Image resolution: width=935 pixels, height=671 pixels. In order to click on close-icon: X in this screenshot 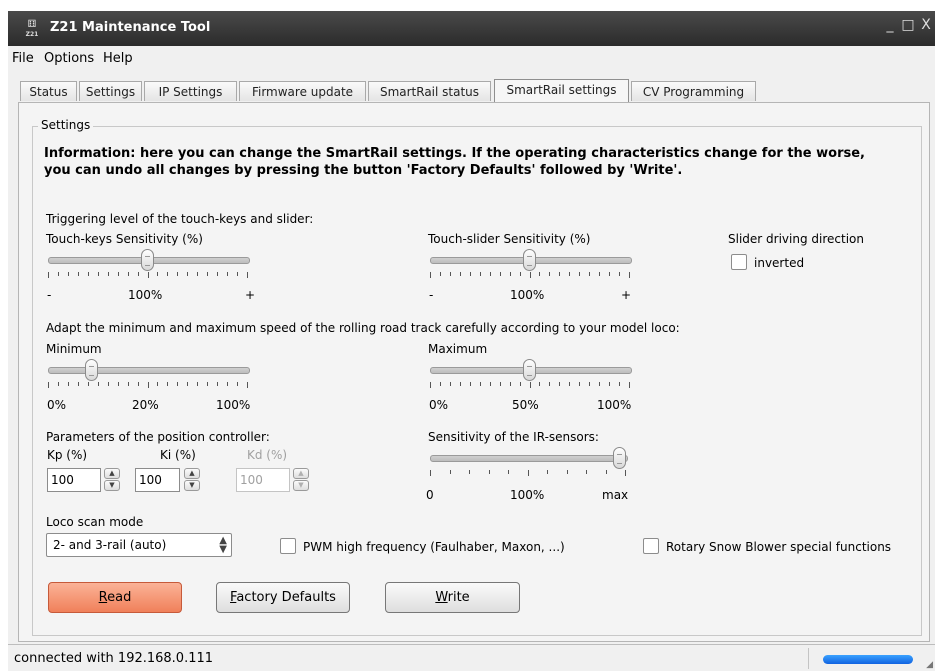, I will do `click(926, 25)`.